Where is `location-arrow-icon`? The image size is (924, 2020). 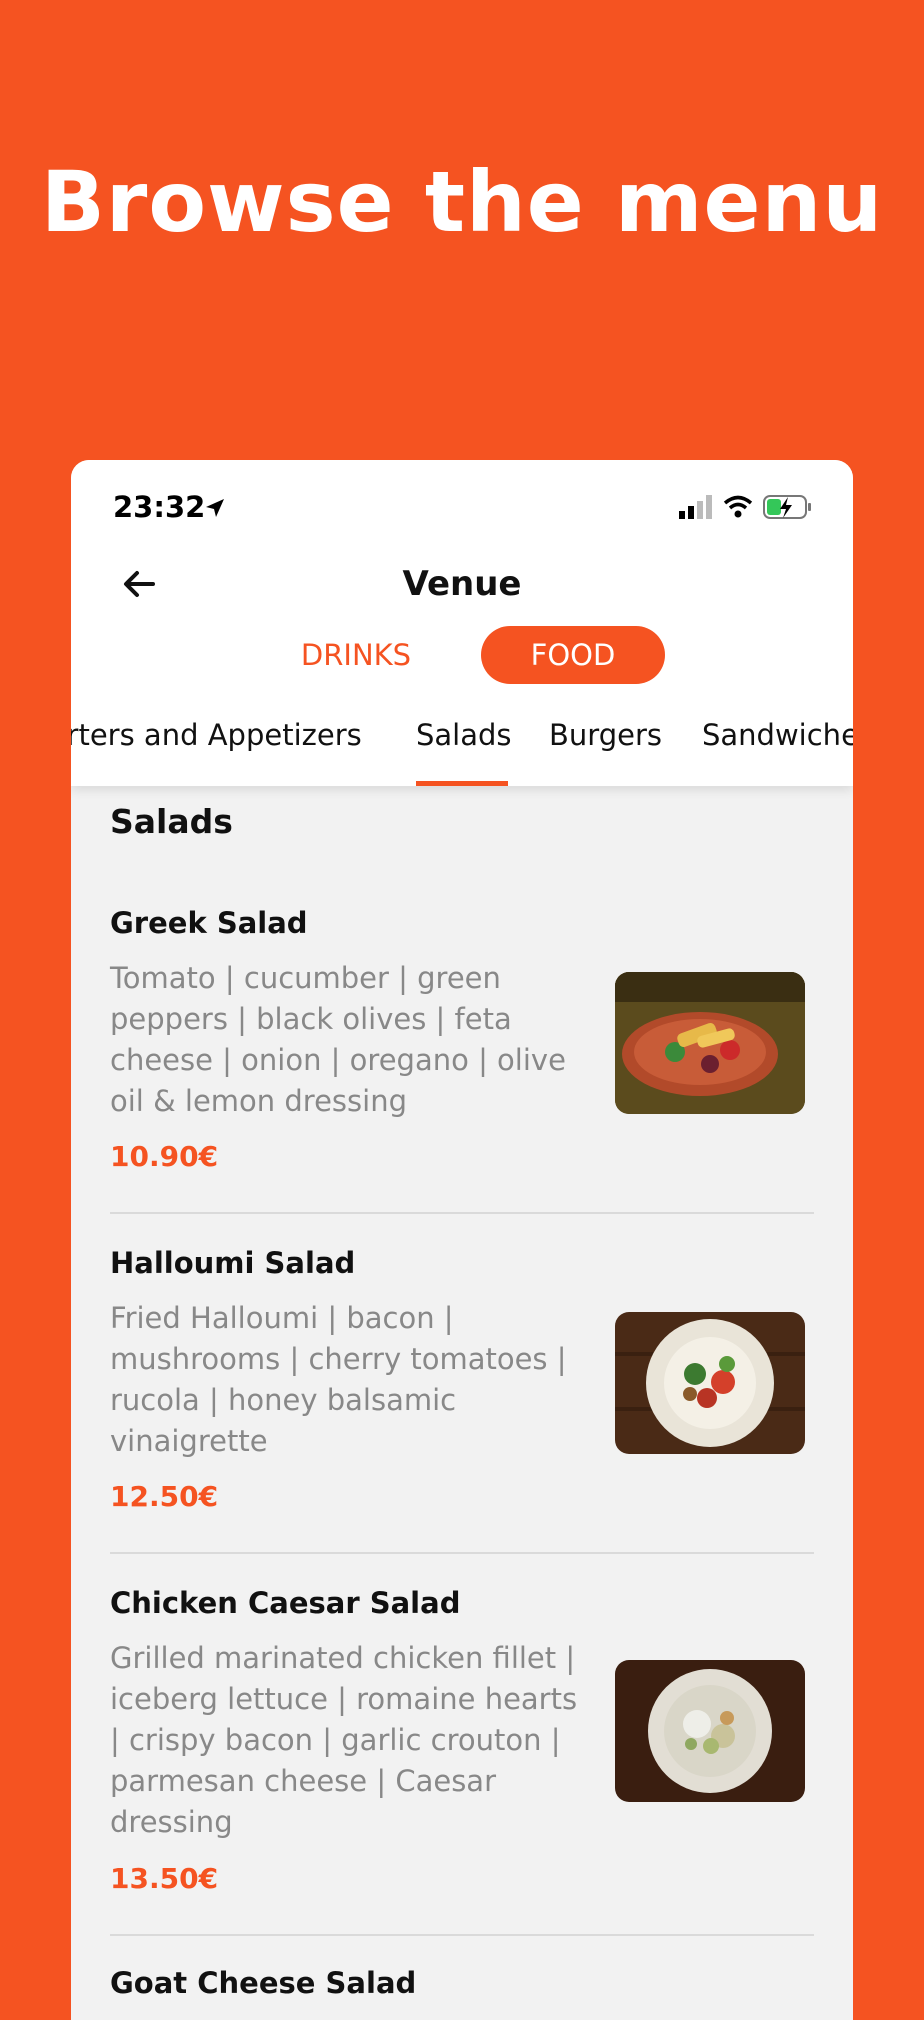 location-arrow-icon is located at coordinates (215, 508).